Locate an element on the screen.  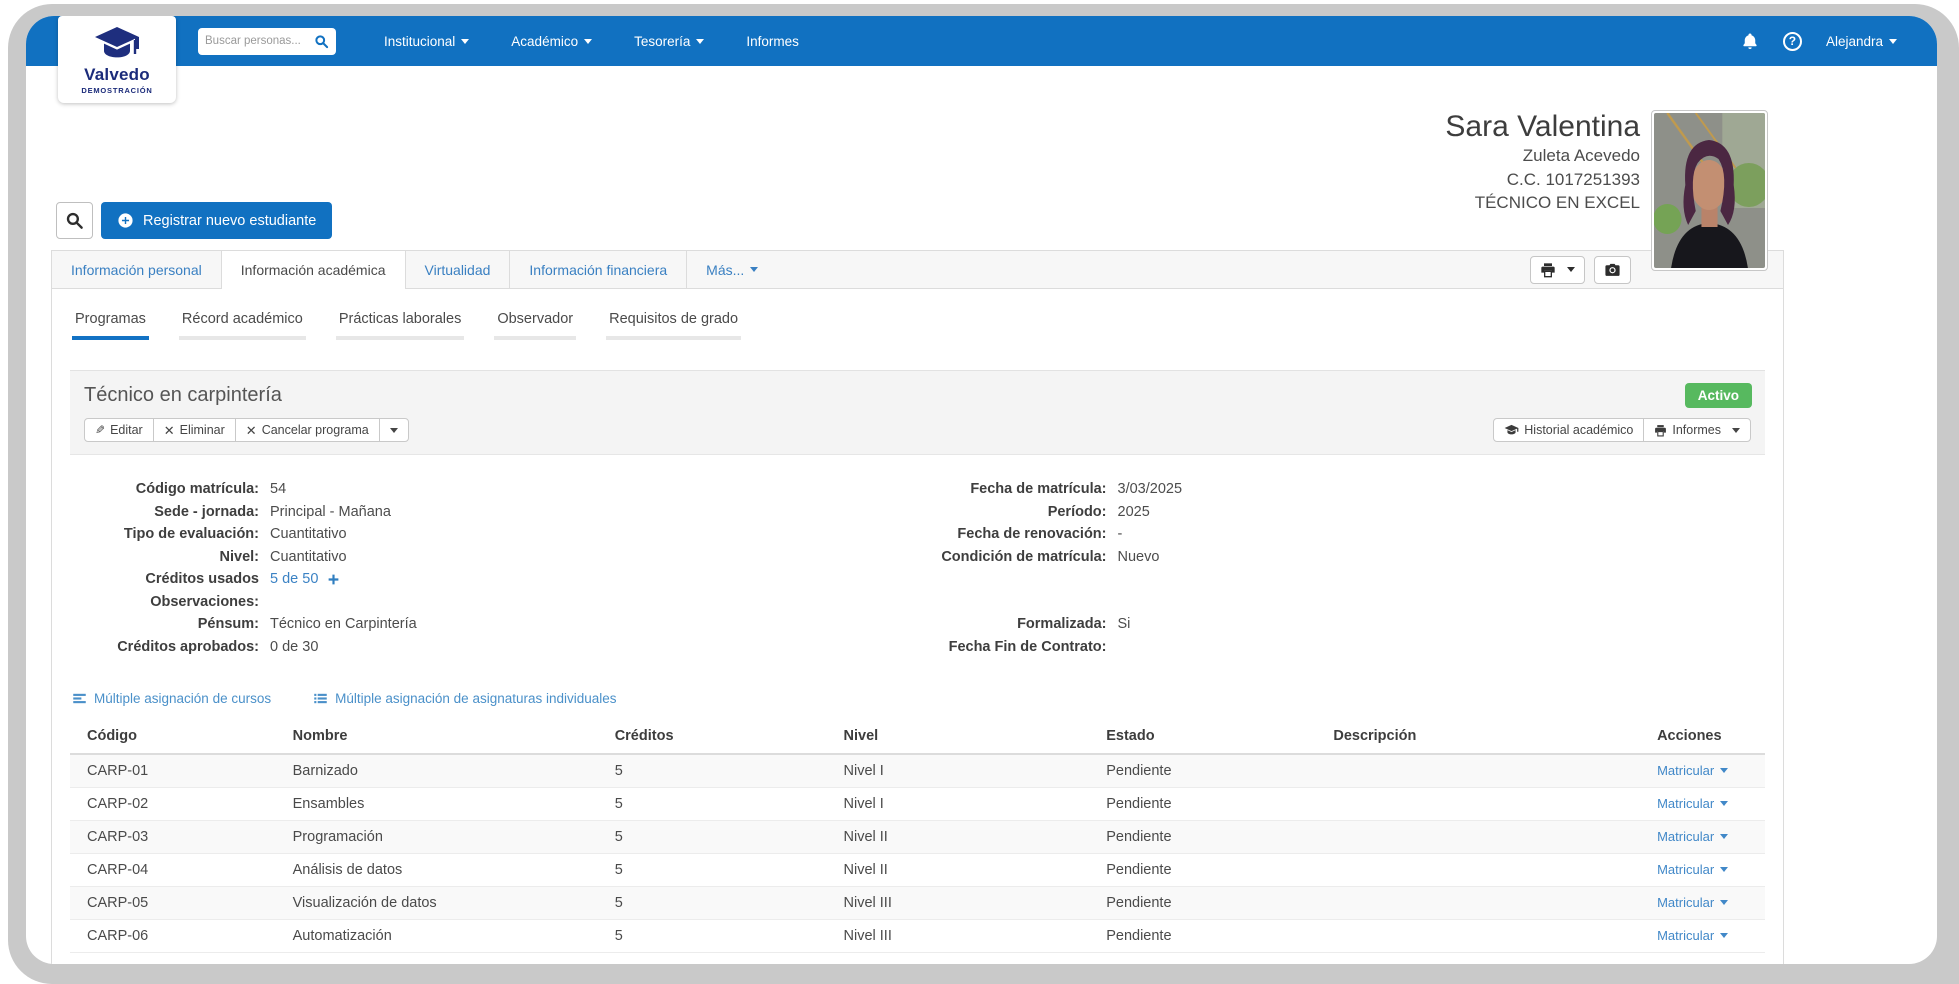
tab-virtualidad: Virtualidad is located at coordinates (458, 269).